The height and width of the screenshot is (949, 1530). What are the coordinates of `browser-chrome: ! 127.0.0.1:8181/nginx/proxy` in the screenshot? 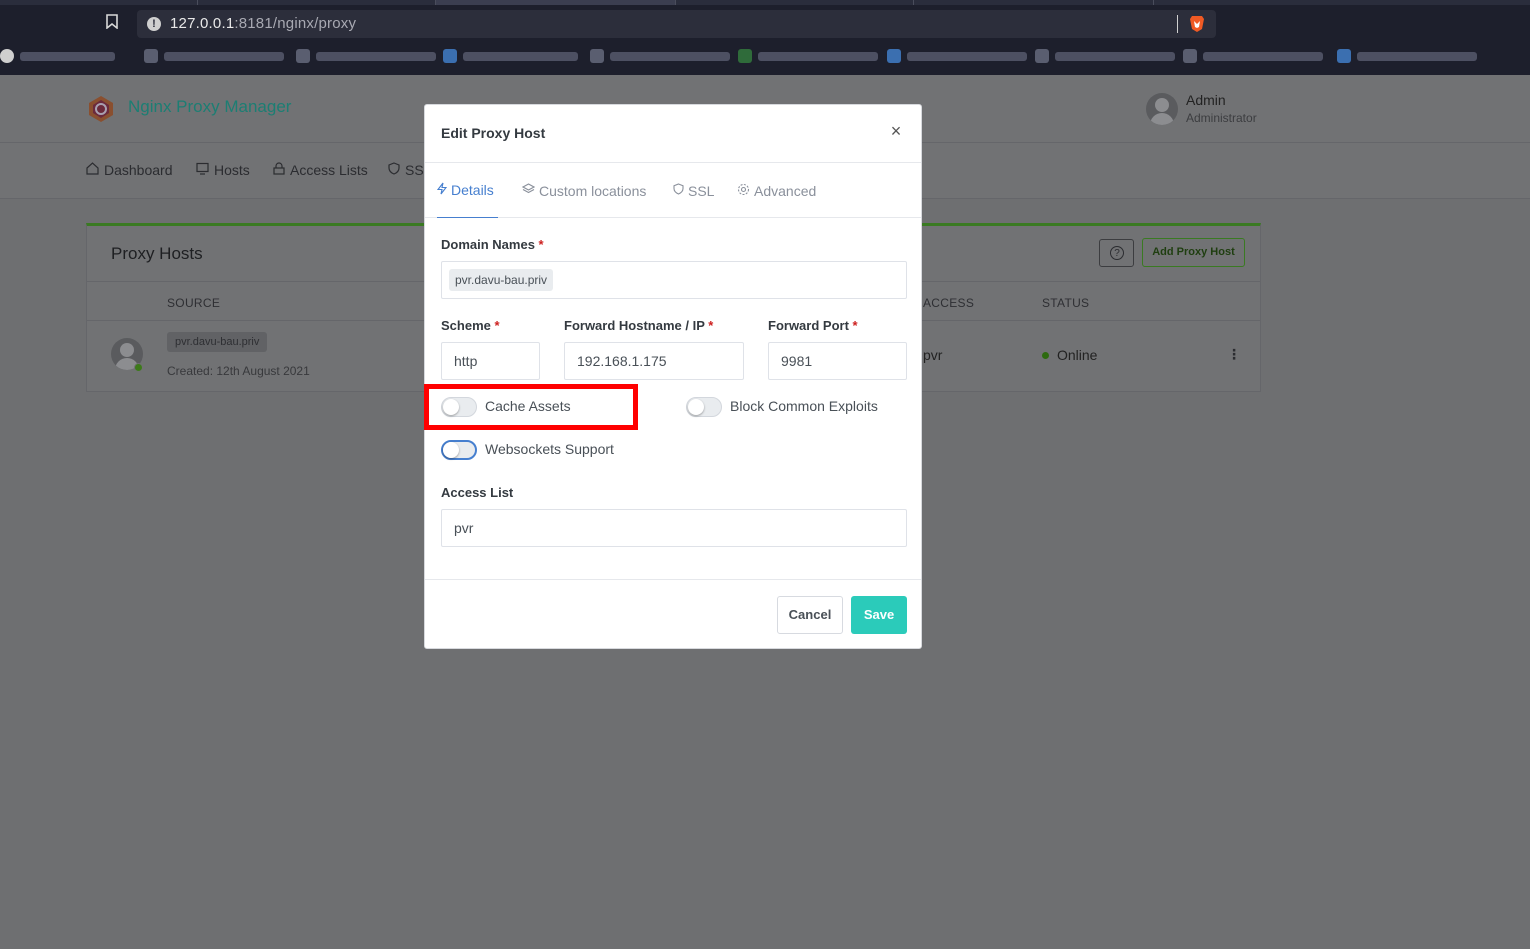 It's located at (765, 37).